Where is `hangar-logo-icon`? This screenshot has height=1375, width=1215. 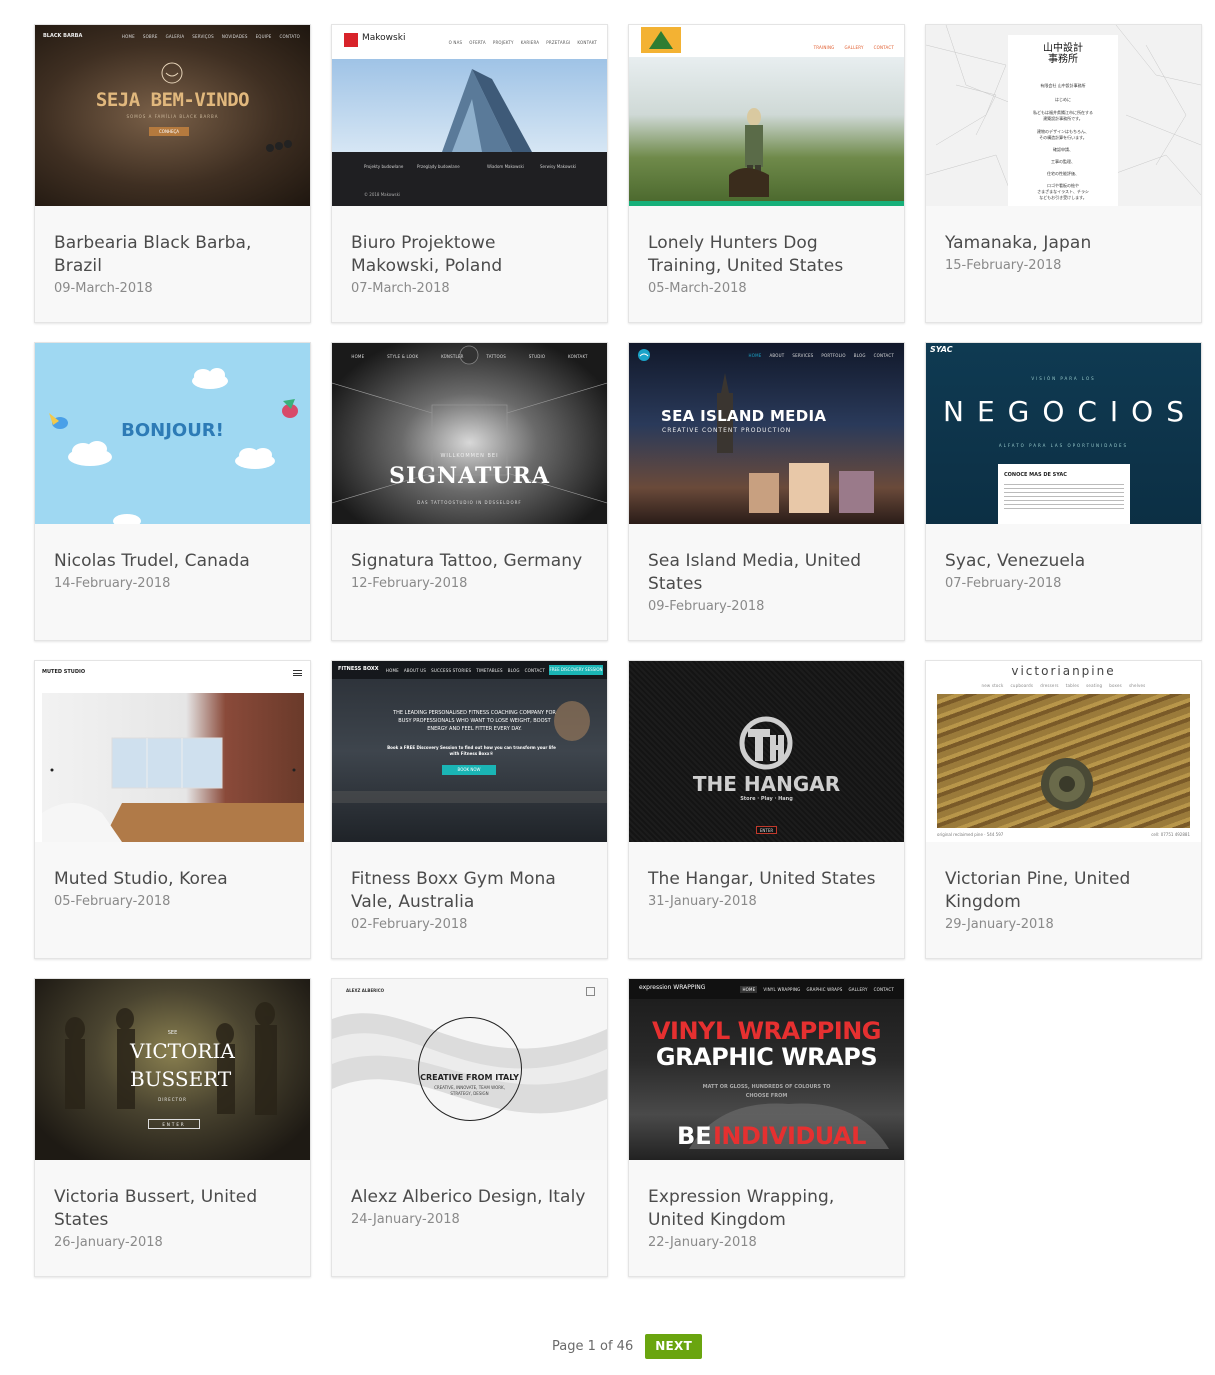
hangar-logo-icon is located at coordinates (766, 743).